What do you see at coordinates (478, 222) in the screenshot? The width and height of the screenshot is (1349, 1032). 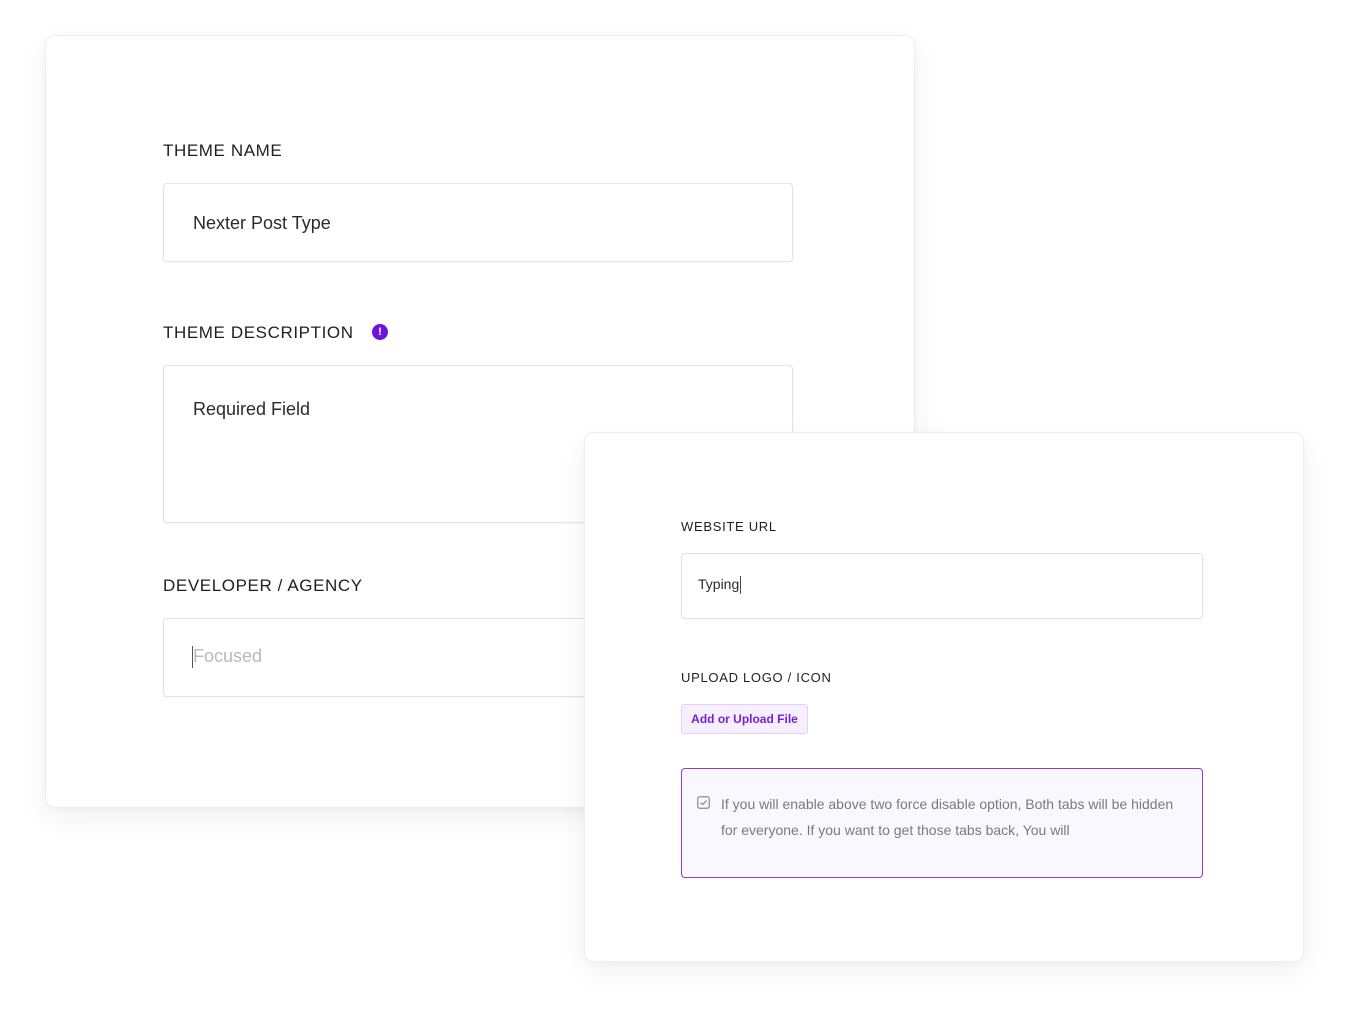 I see `theme-name-input: Nexter Post Type` at bounding box center [478, 222].